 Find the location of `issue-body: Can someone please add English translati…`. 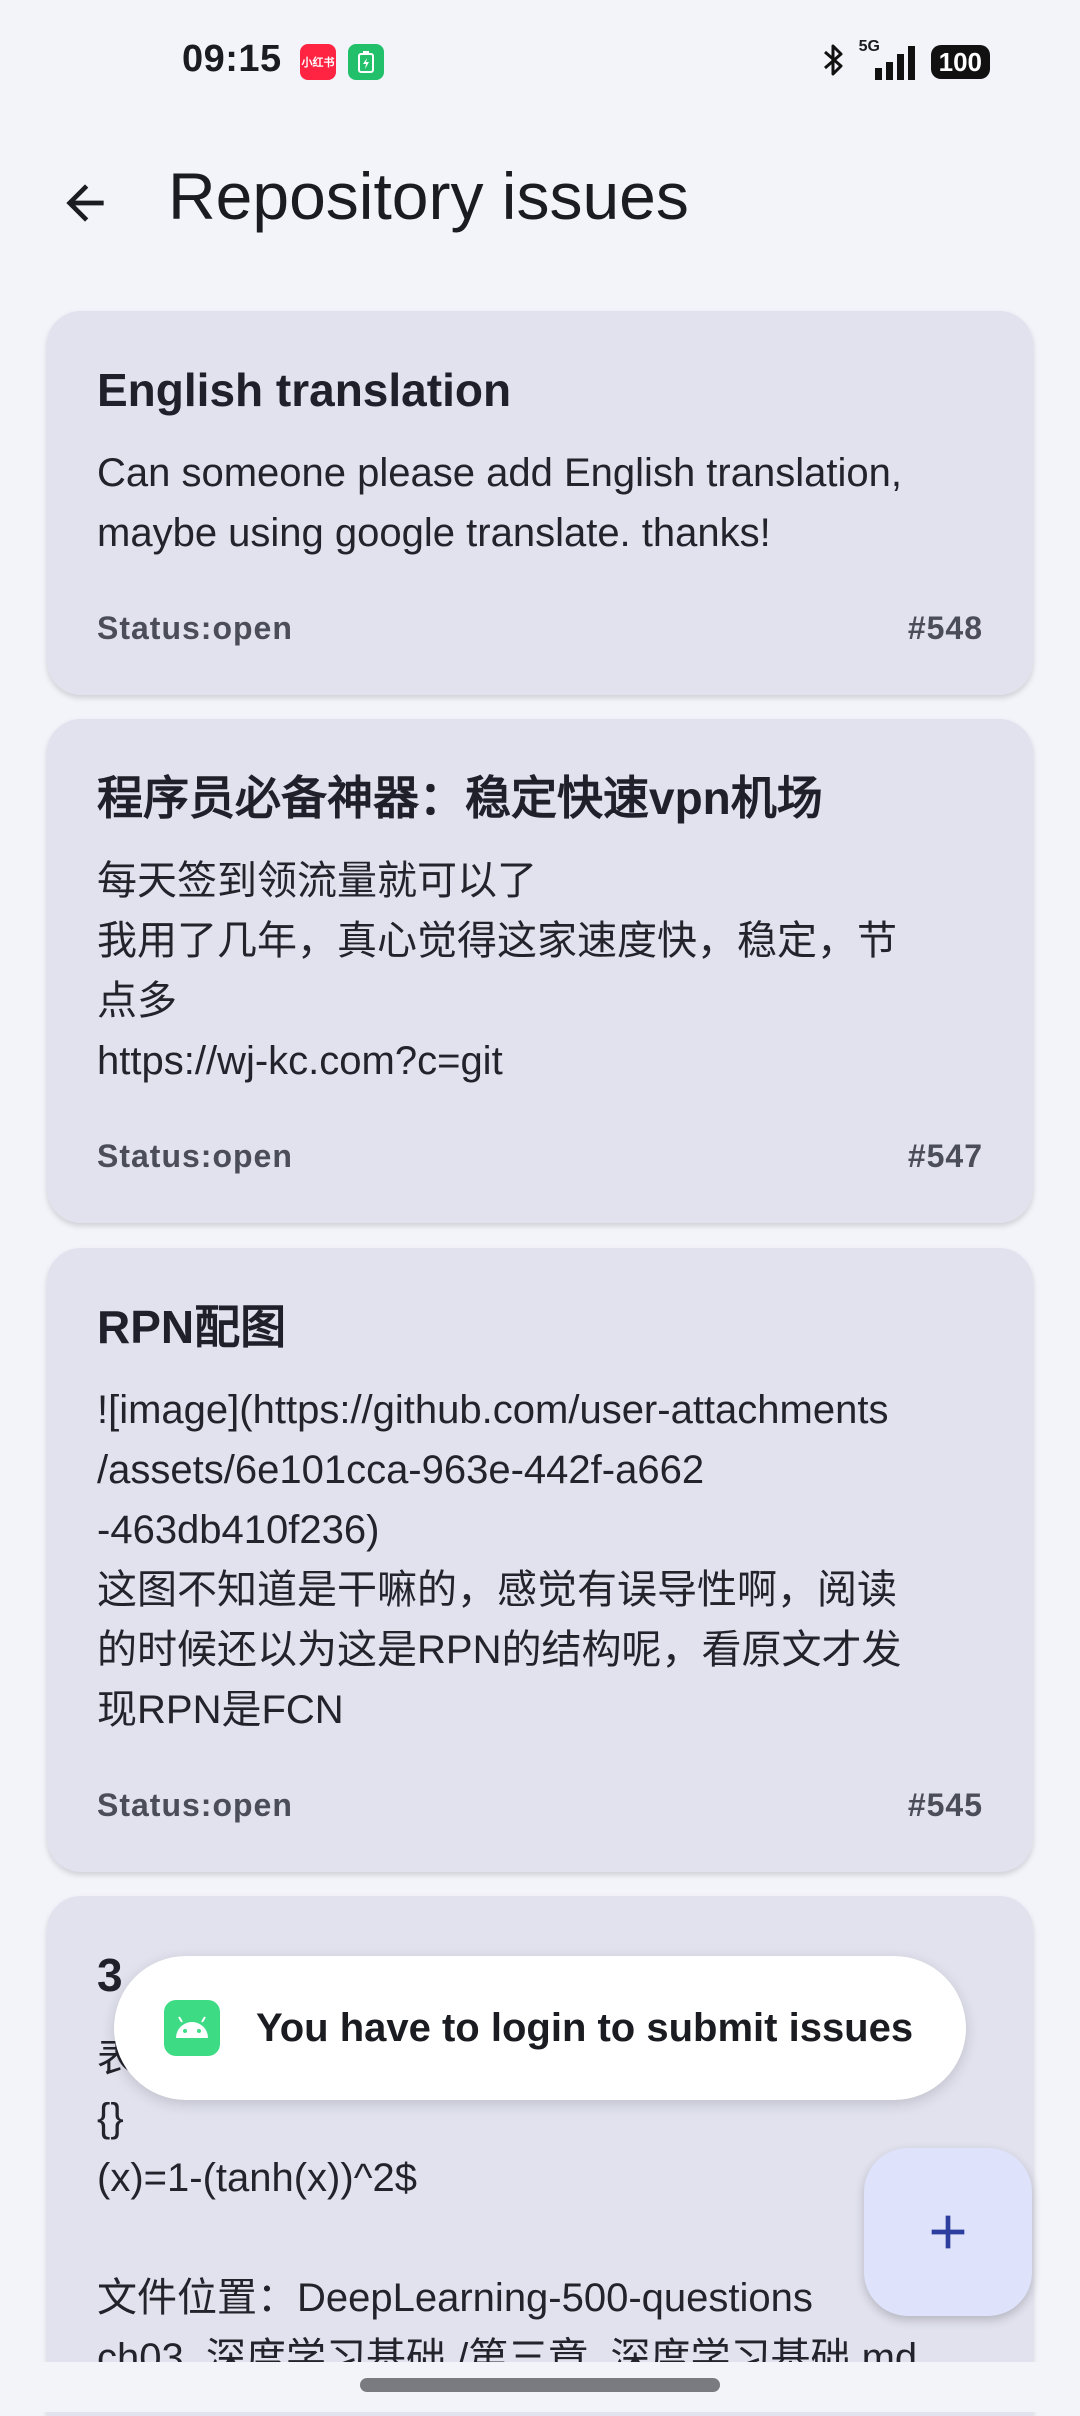

issue-body: Can someone please add English translati… is located at coordinates (499, 502).